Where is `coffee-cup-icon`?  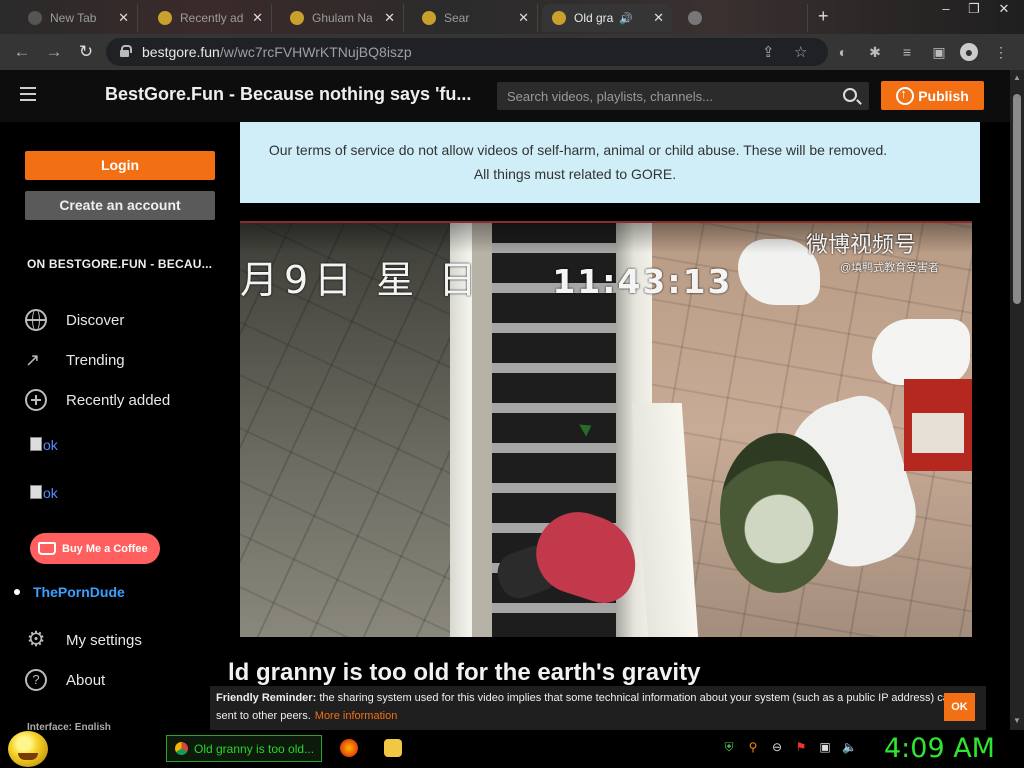 coffee-cup-icon is located at coordinates (47, 548).